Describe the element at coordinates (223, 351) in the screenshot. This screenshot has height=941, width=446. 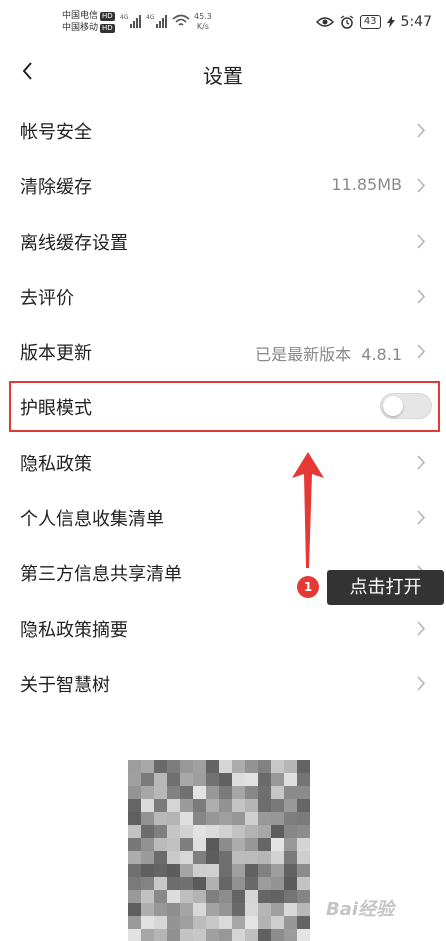
I see `settings-item-version-update: 版本更新 已是最新版本 4.8.1` at that location.